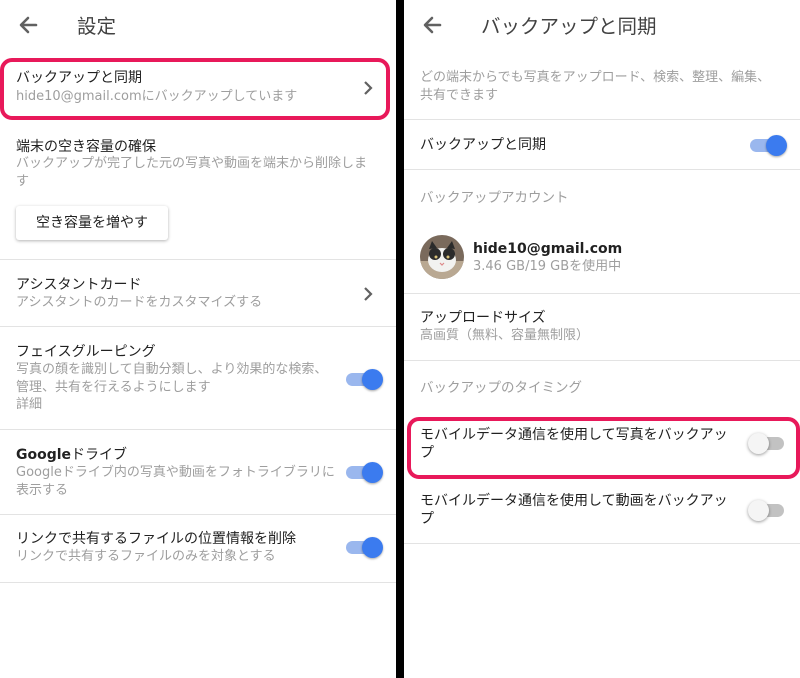 The width and height of the screenshot is (800, 678). I want to click on backup-sync-label: バックアップと同期, so click(483, 145).